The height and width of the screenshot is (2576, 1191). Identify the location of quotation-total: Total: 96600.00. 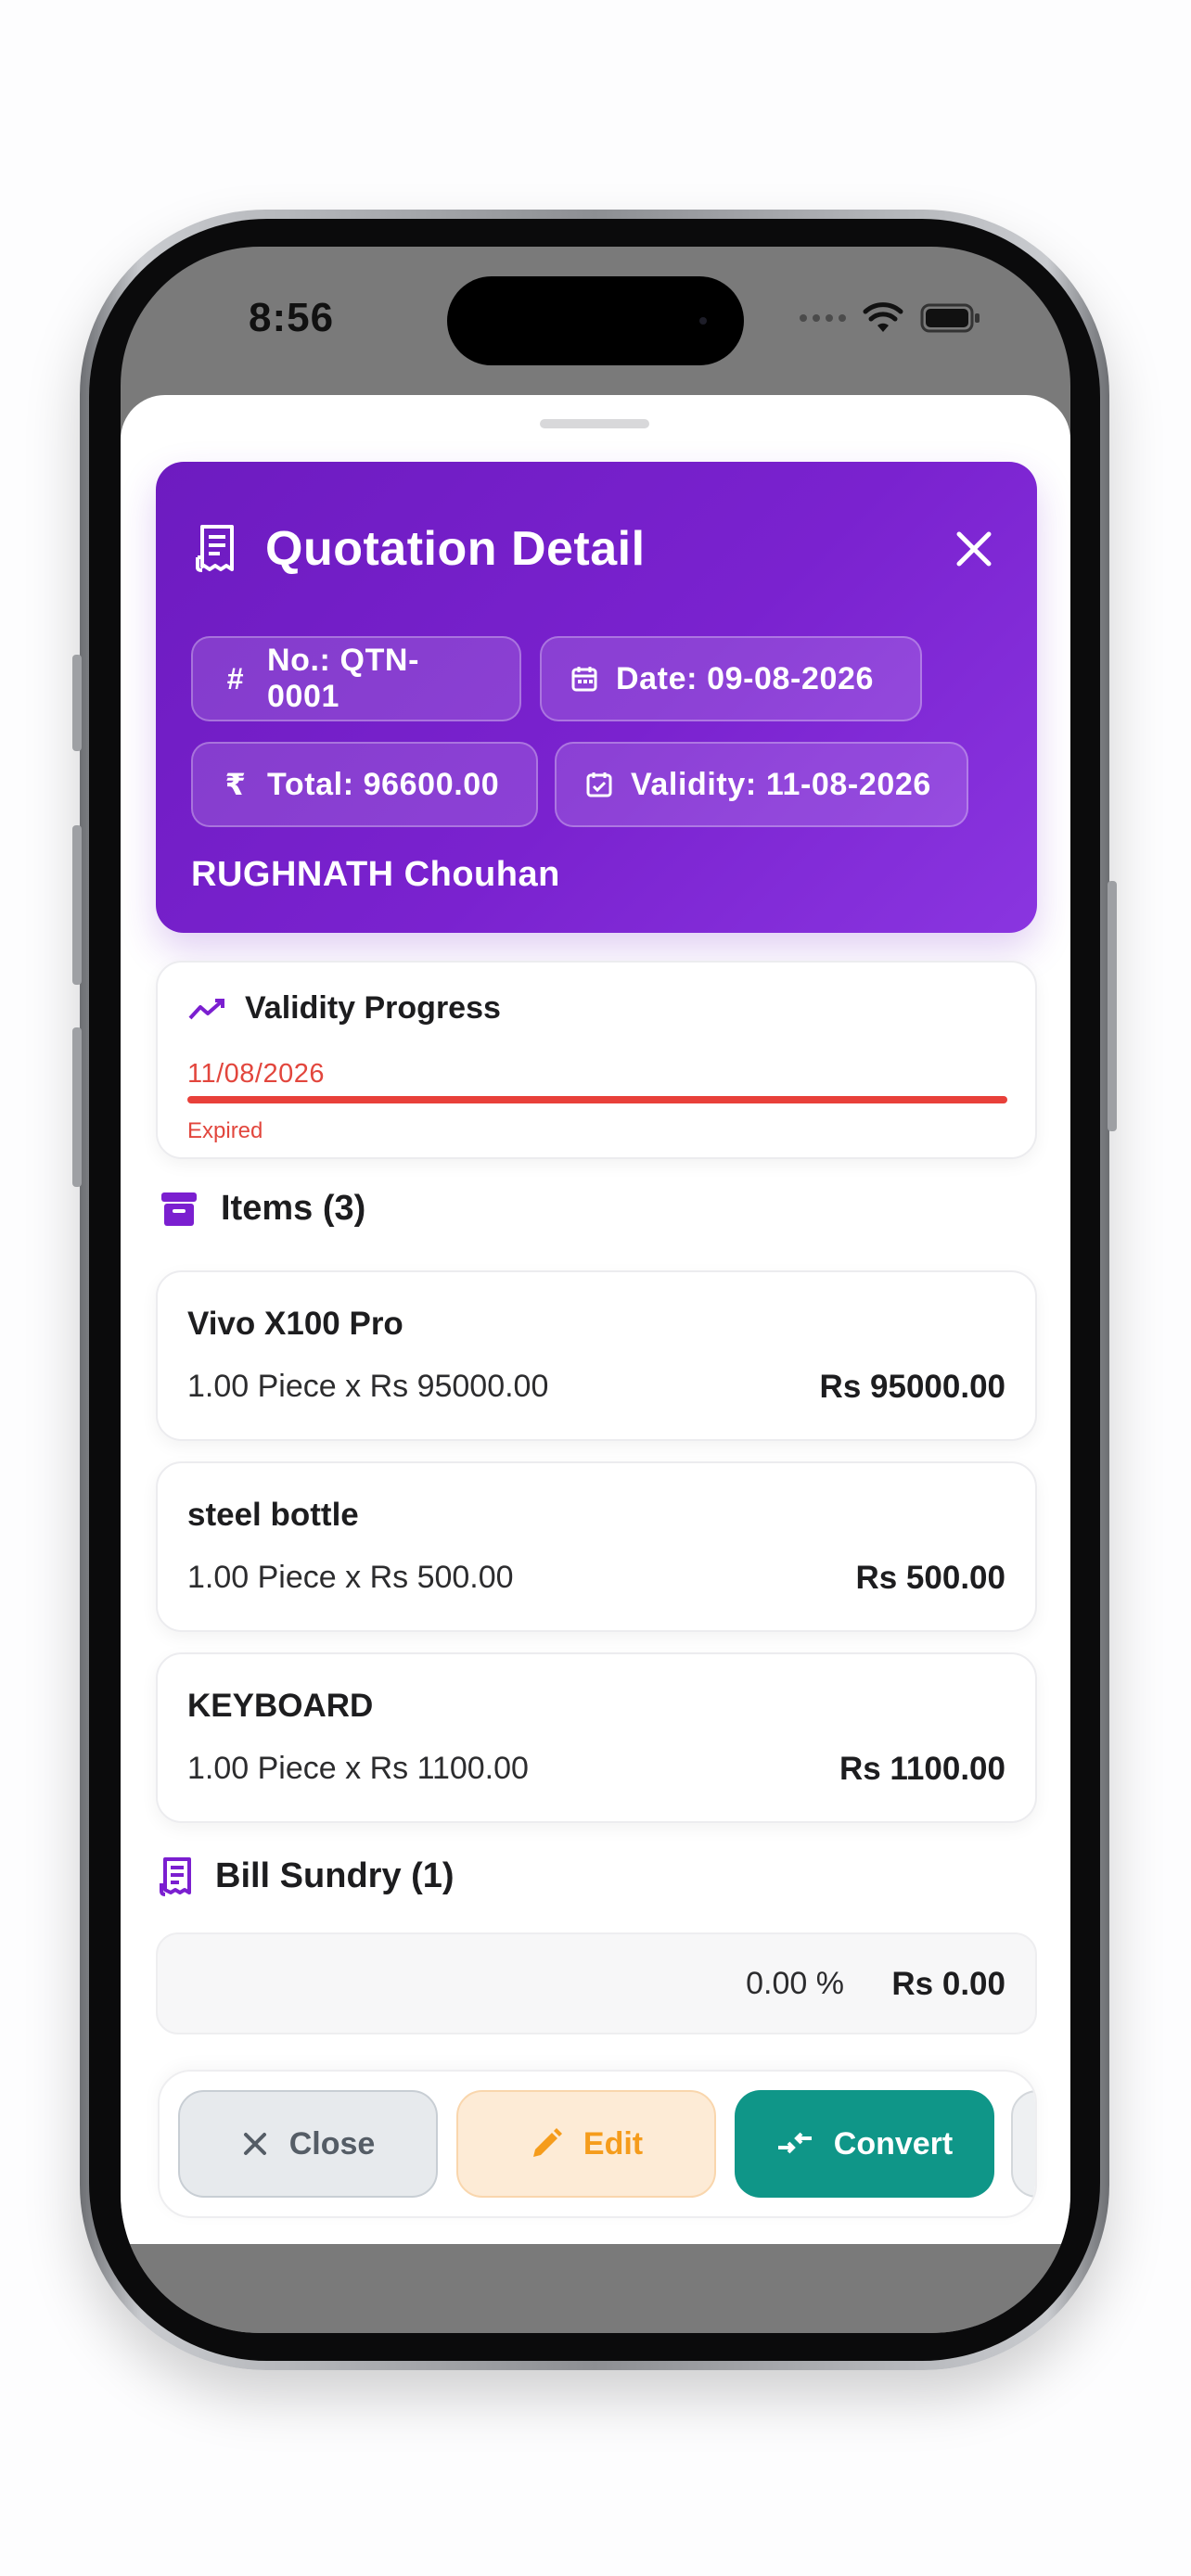
(383, 784).